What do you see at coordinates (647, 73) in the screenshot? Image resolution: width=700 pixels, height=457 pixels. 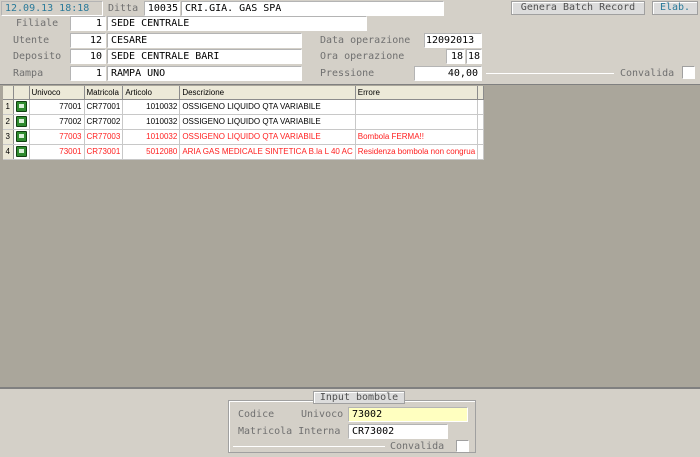 I see `convalida-label: Convalida` at bounding box center [647, 73].